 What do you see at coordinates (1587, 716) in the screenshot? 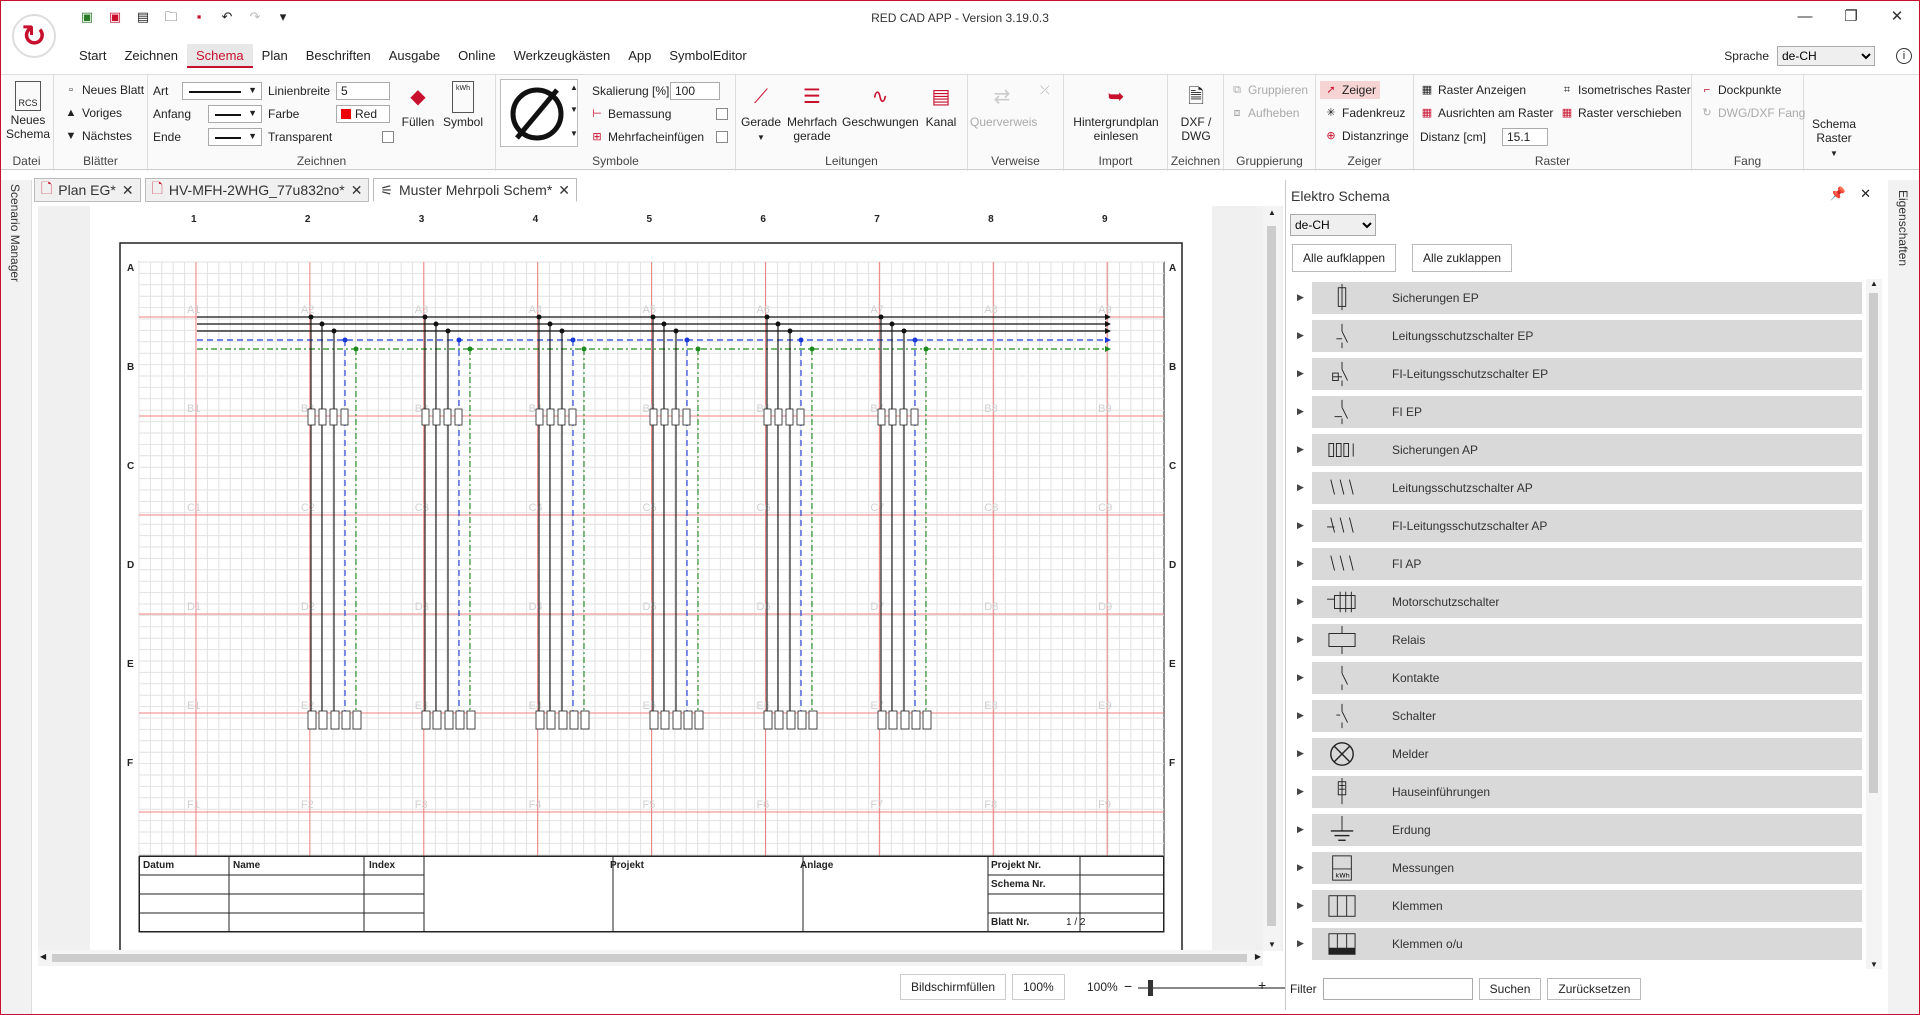
I see `tree-item-bar: Schalter` at bounding box center [1587, 716].